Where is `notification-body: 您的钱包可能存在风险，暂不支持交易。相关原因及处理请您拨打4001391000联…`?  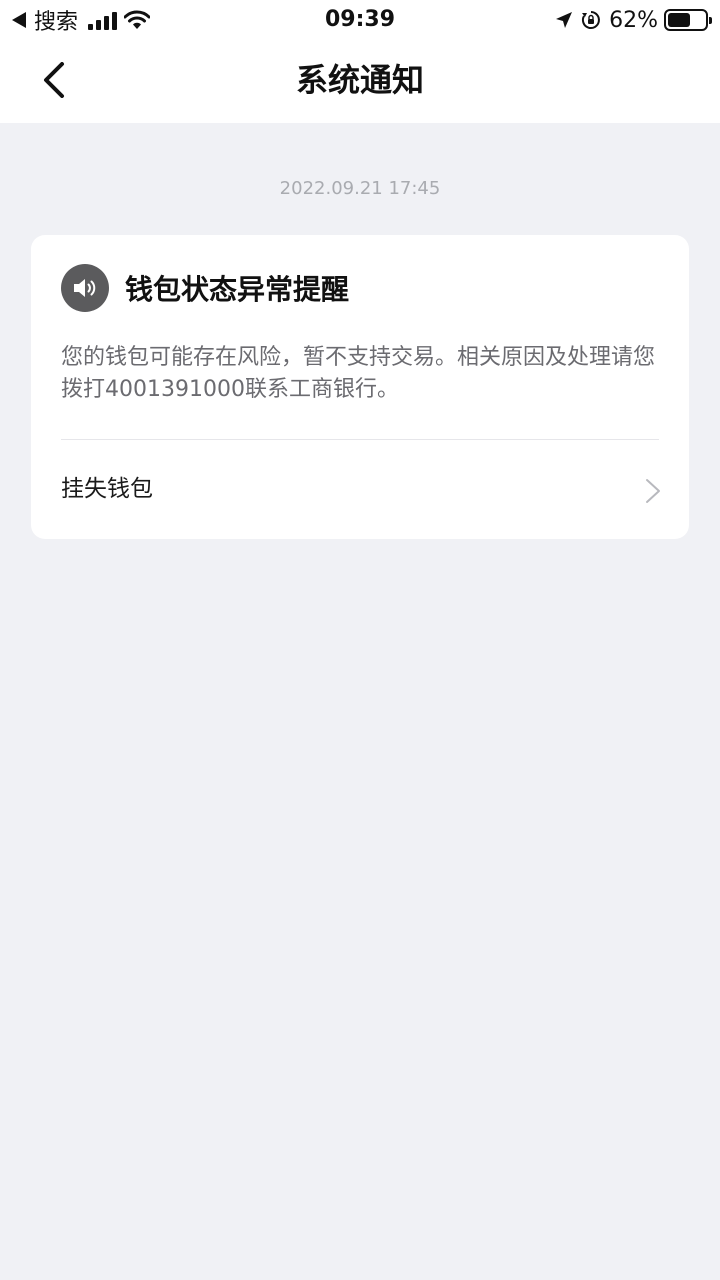
notification-body: 您的钱包可能存在风险，暂不支持交易。相关原因及处理请您拨打4001391000联… is located at coordinates (358, 373).